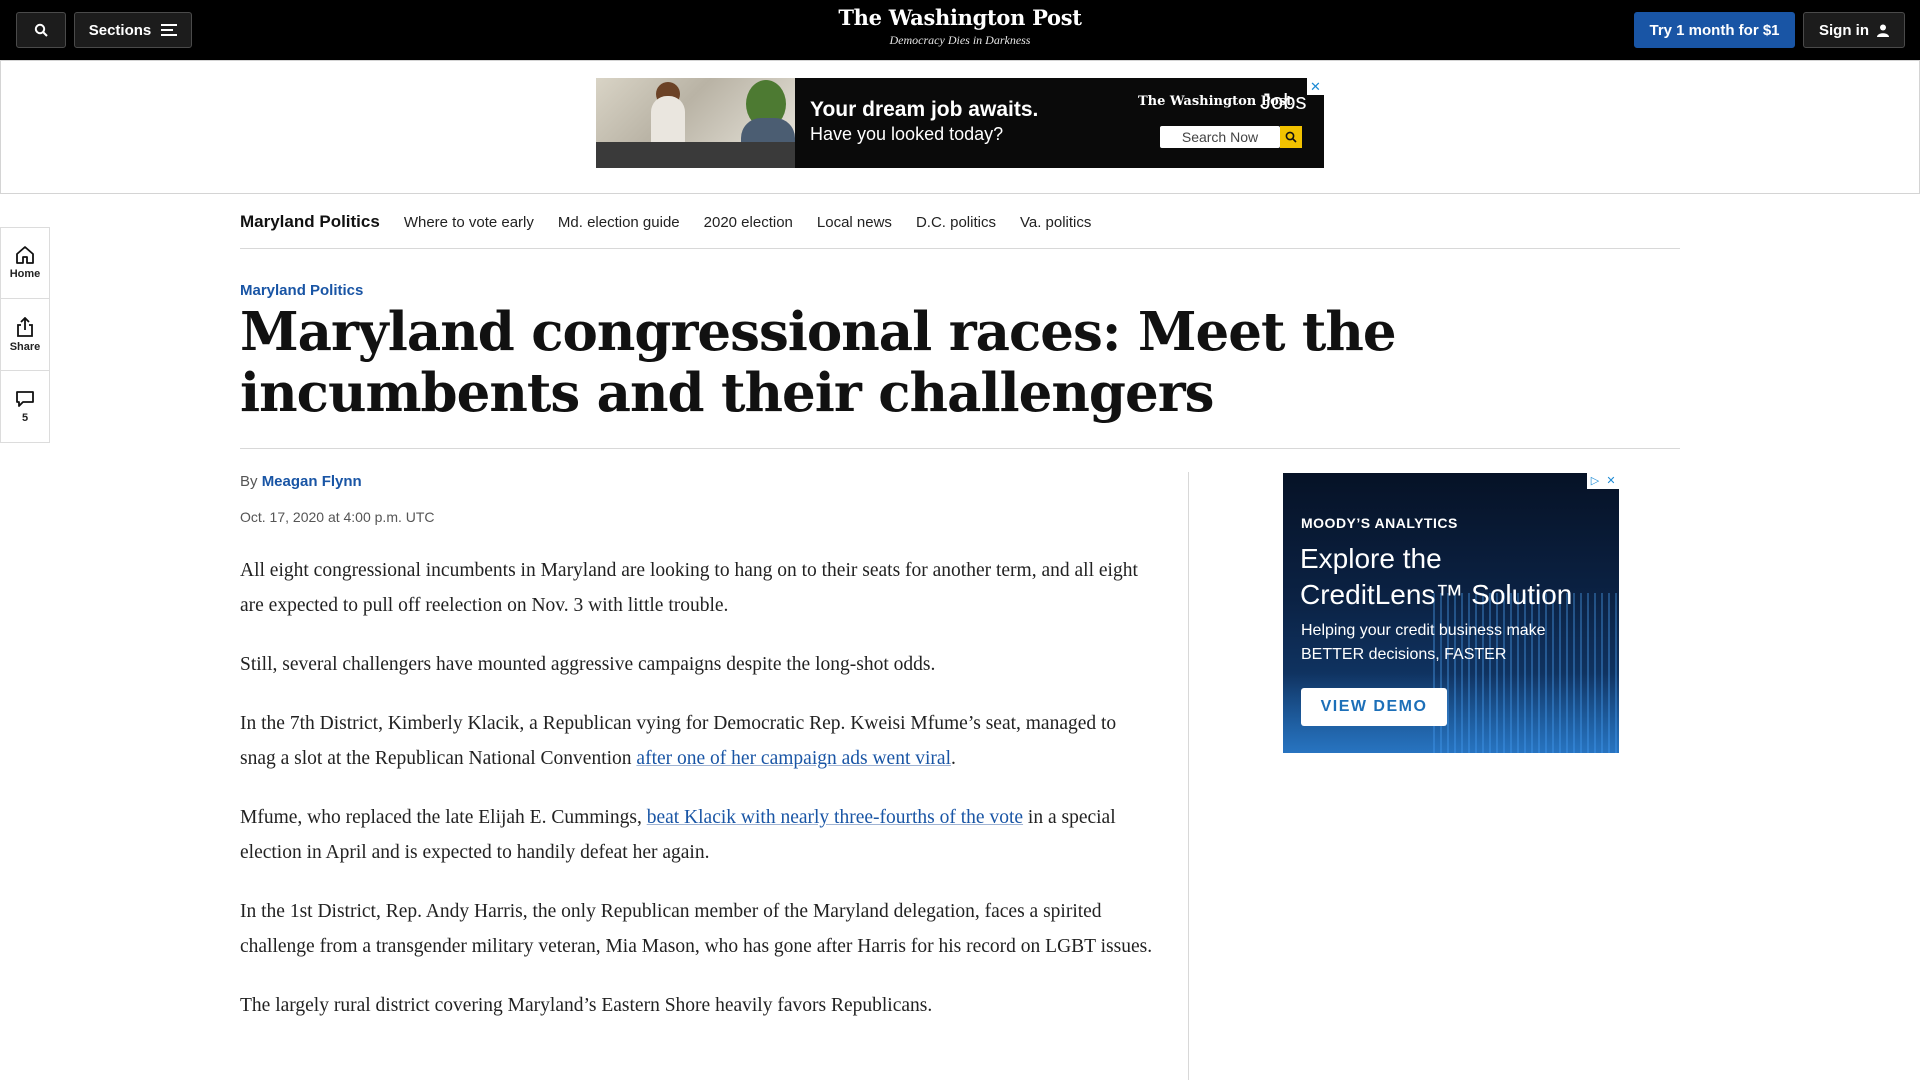 This screenshot has height=1080, width=1920. I want to click on rail-share-label: Share, so click(25, 346).